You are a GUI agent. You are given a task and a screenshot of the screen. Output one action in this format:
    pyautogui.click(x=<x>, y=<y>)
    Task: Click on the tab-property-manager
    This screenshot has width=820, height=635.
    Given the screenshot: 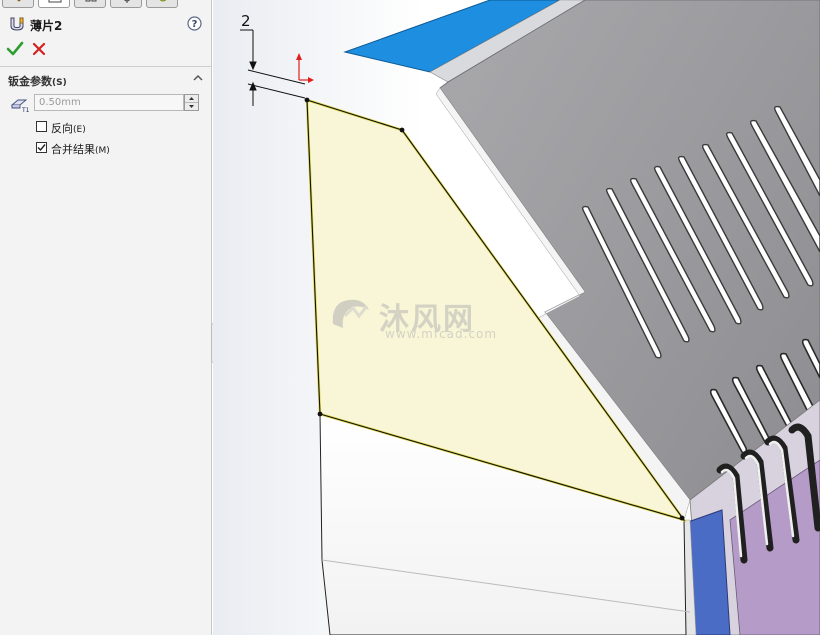 What is the action you would take?
    pyautogui.click(x=54, y=4)
    